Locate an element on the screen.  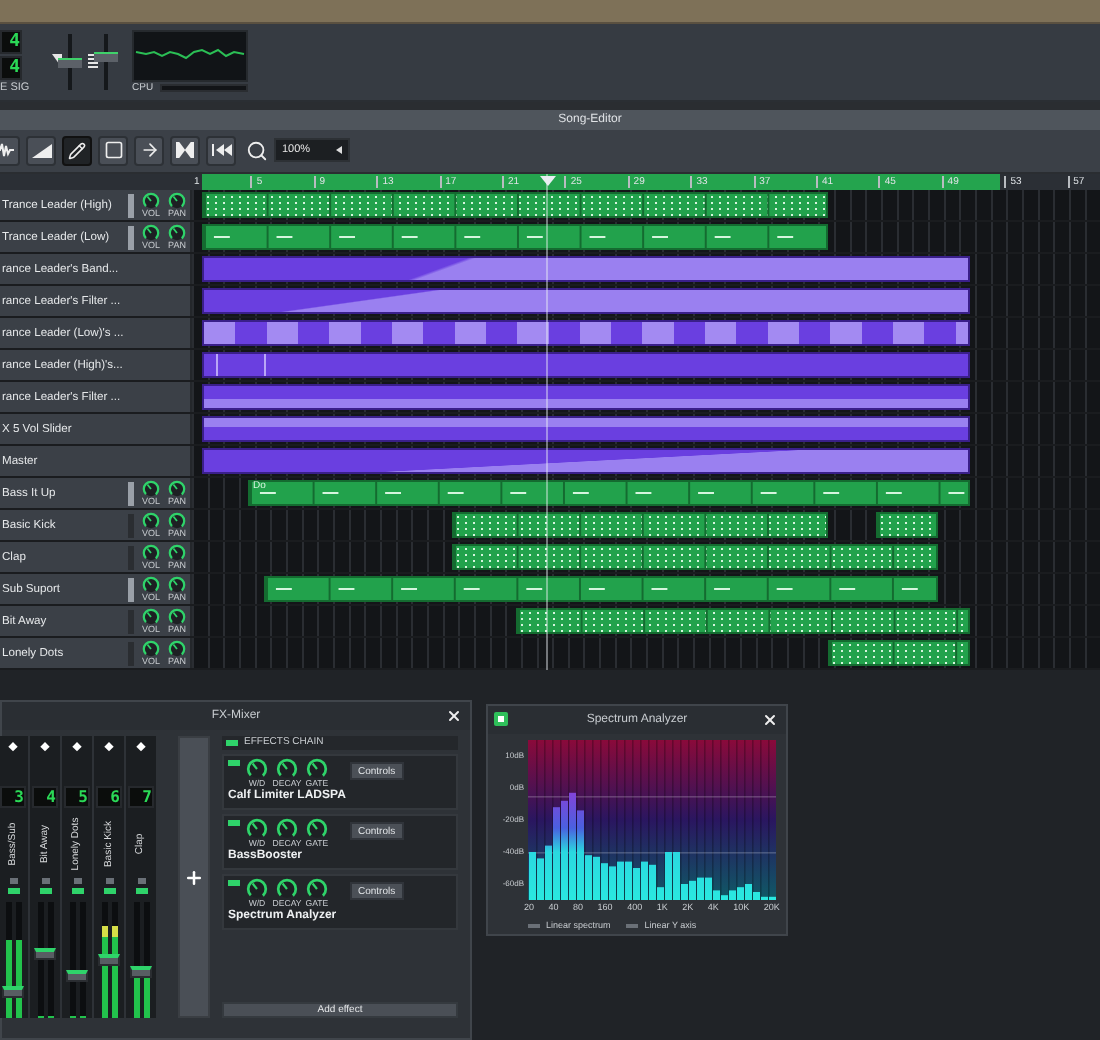
app-icon is located at coordinates (501, 719).